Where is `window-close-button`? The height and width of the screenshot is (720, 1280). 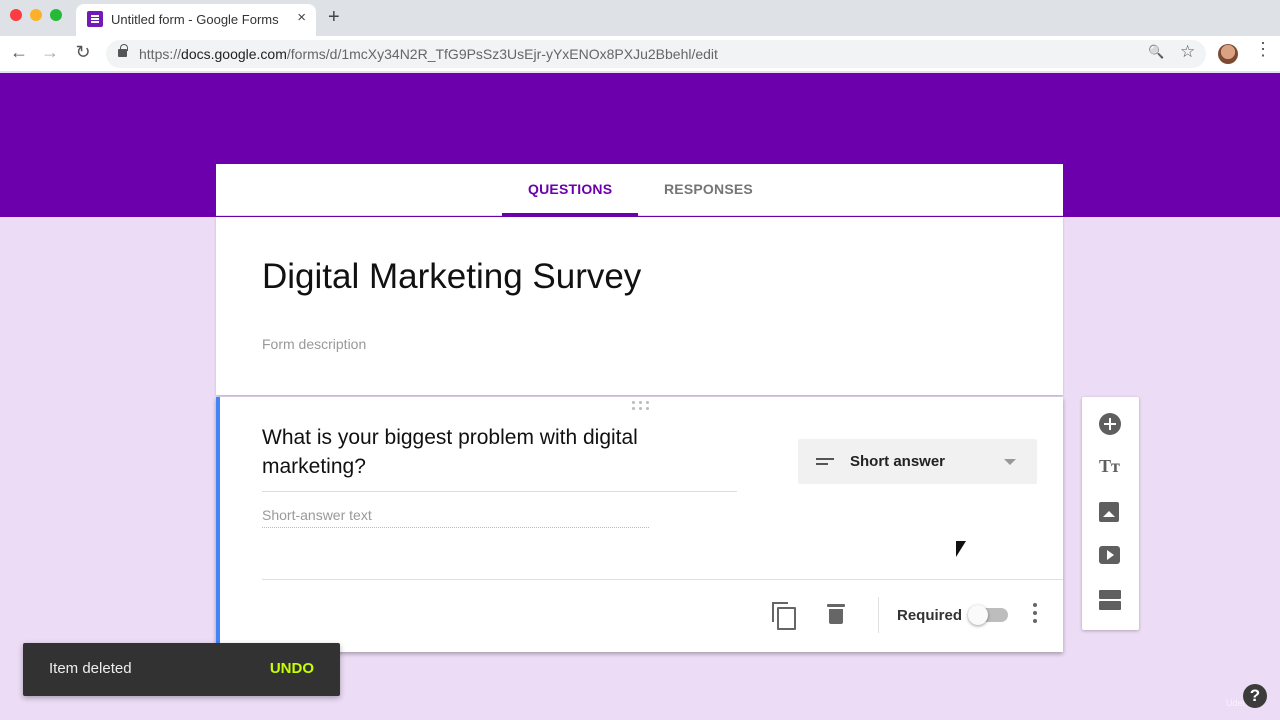
window-close-button is located at coordinates (16, 15).